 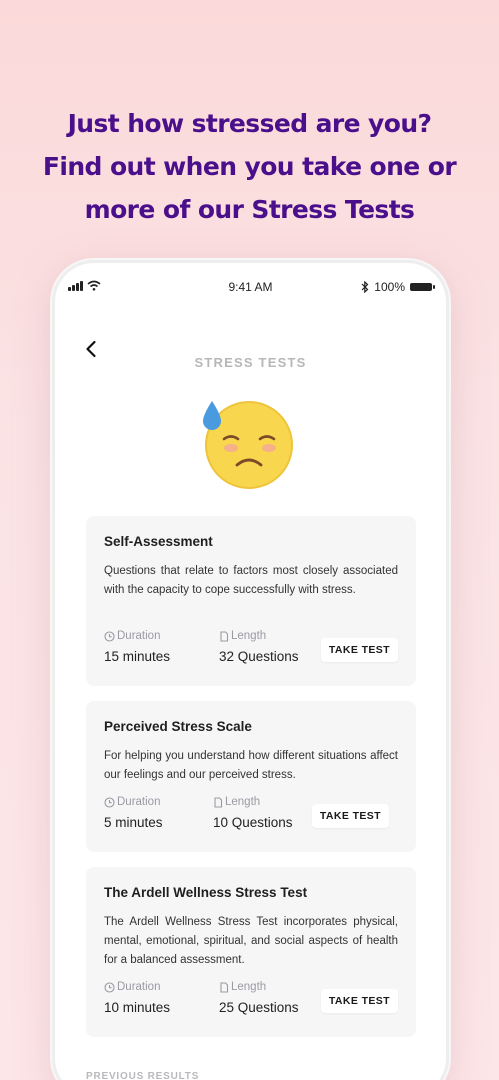 I want to click on downcast-face-with-sweat-icon, so click(x=248, y=445).